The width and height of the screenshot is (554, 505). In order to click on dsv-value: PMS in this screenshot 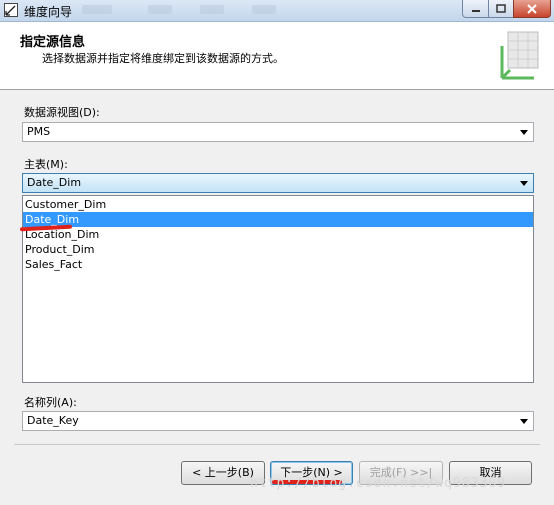, I will do `click(39, 131)`.